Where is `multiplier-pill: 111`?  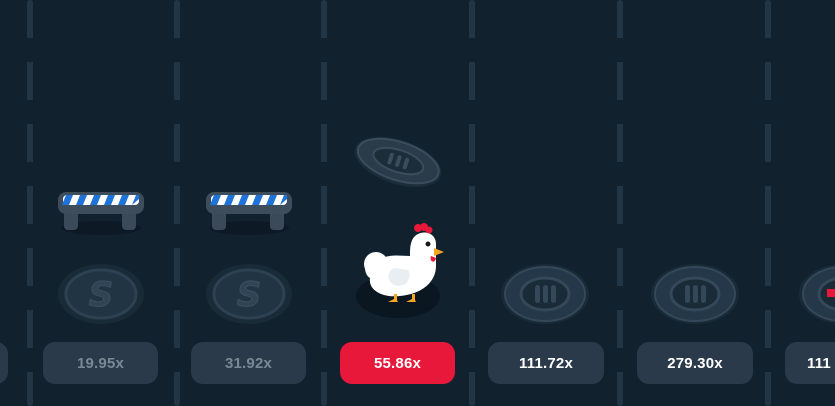 multiplier-pill: 111 is located at coordinates (810, 363).